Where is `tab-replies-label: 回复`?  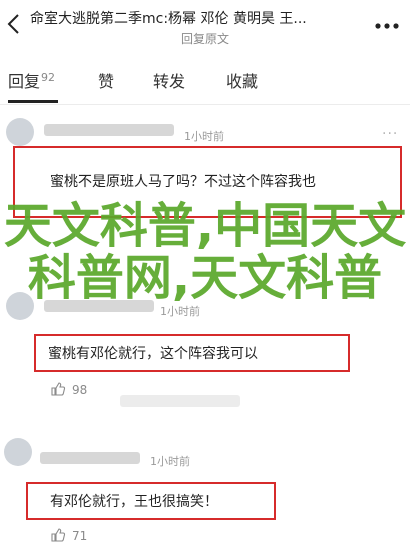 tab-replies-label: 回复 is located at coordinates (24, 81).